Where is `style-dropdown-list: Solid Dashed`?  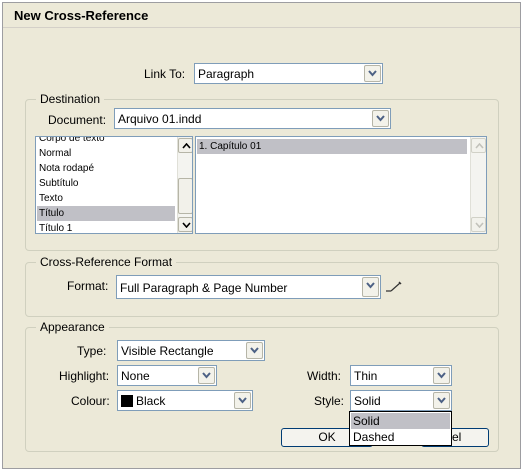
style-dropdown-list: Solid Dashed is located at coordinates (400, 428).